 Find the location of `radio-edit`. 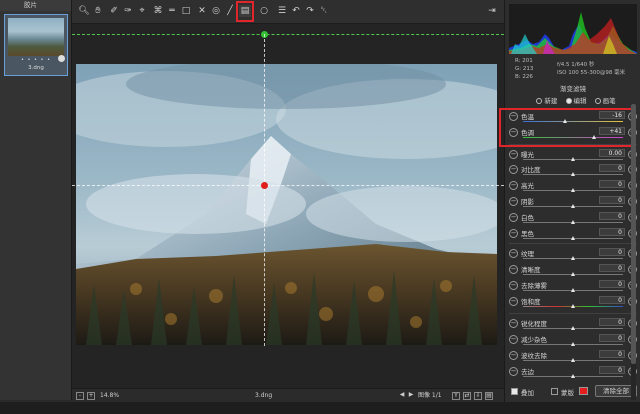

radio-edit is located at coordinates (568, 101).